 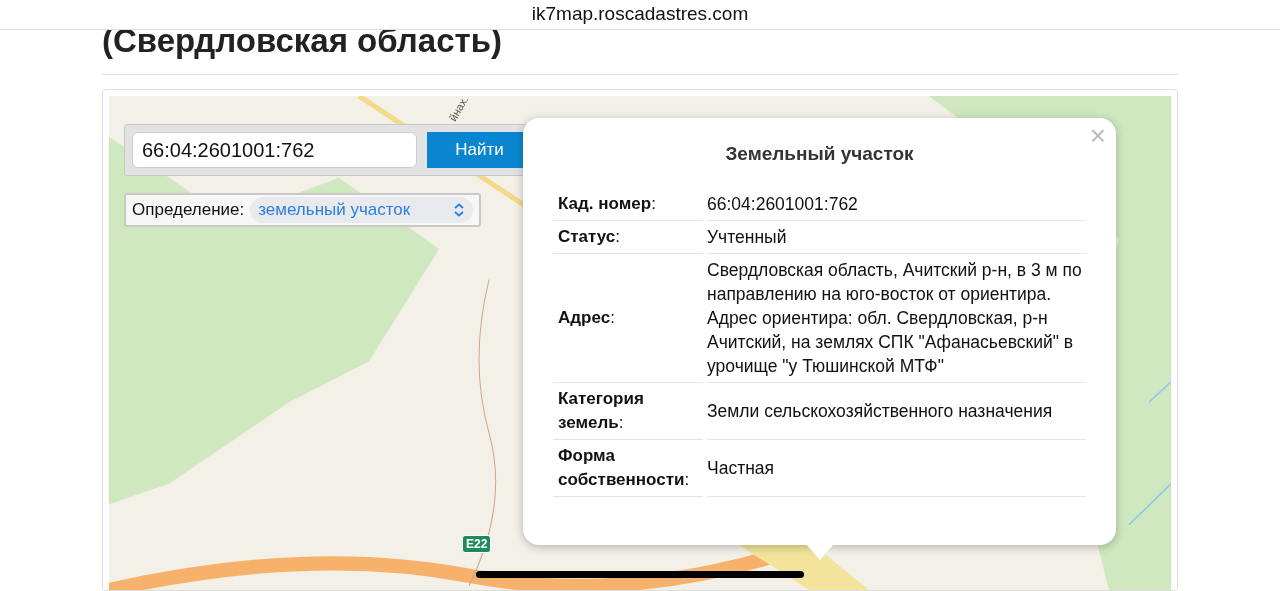 What do you see at coordinates (302, 41) in the screenshot?
I see `page-heading: (Свердловская область)` at bounding box center [302, 41].